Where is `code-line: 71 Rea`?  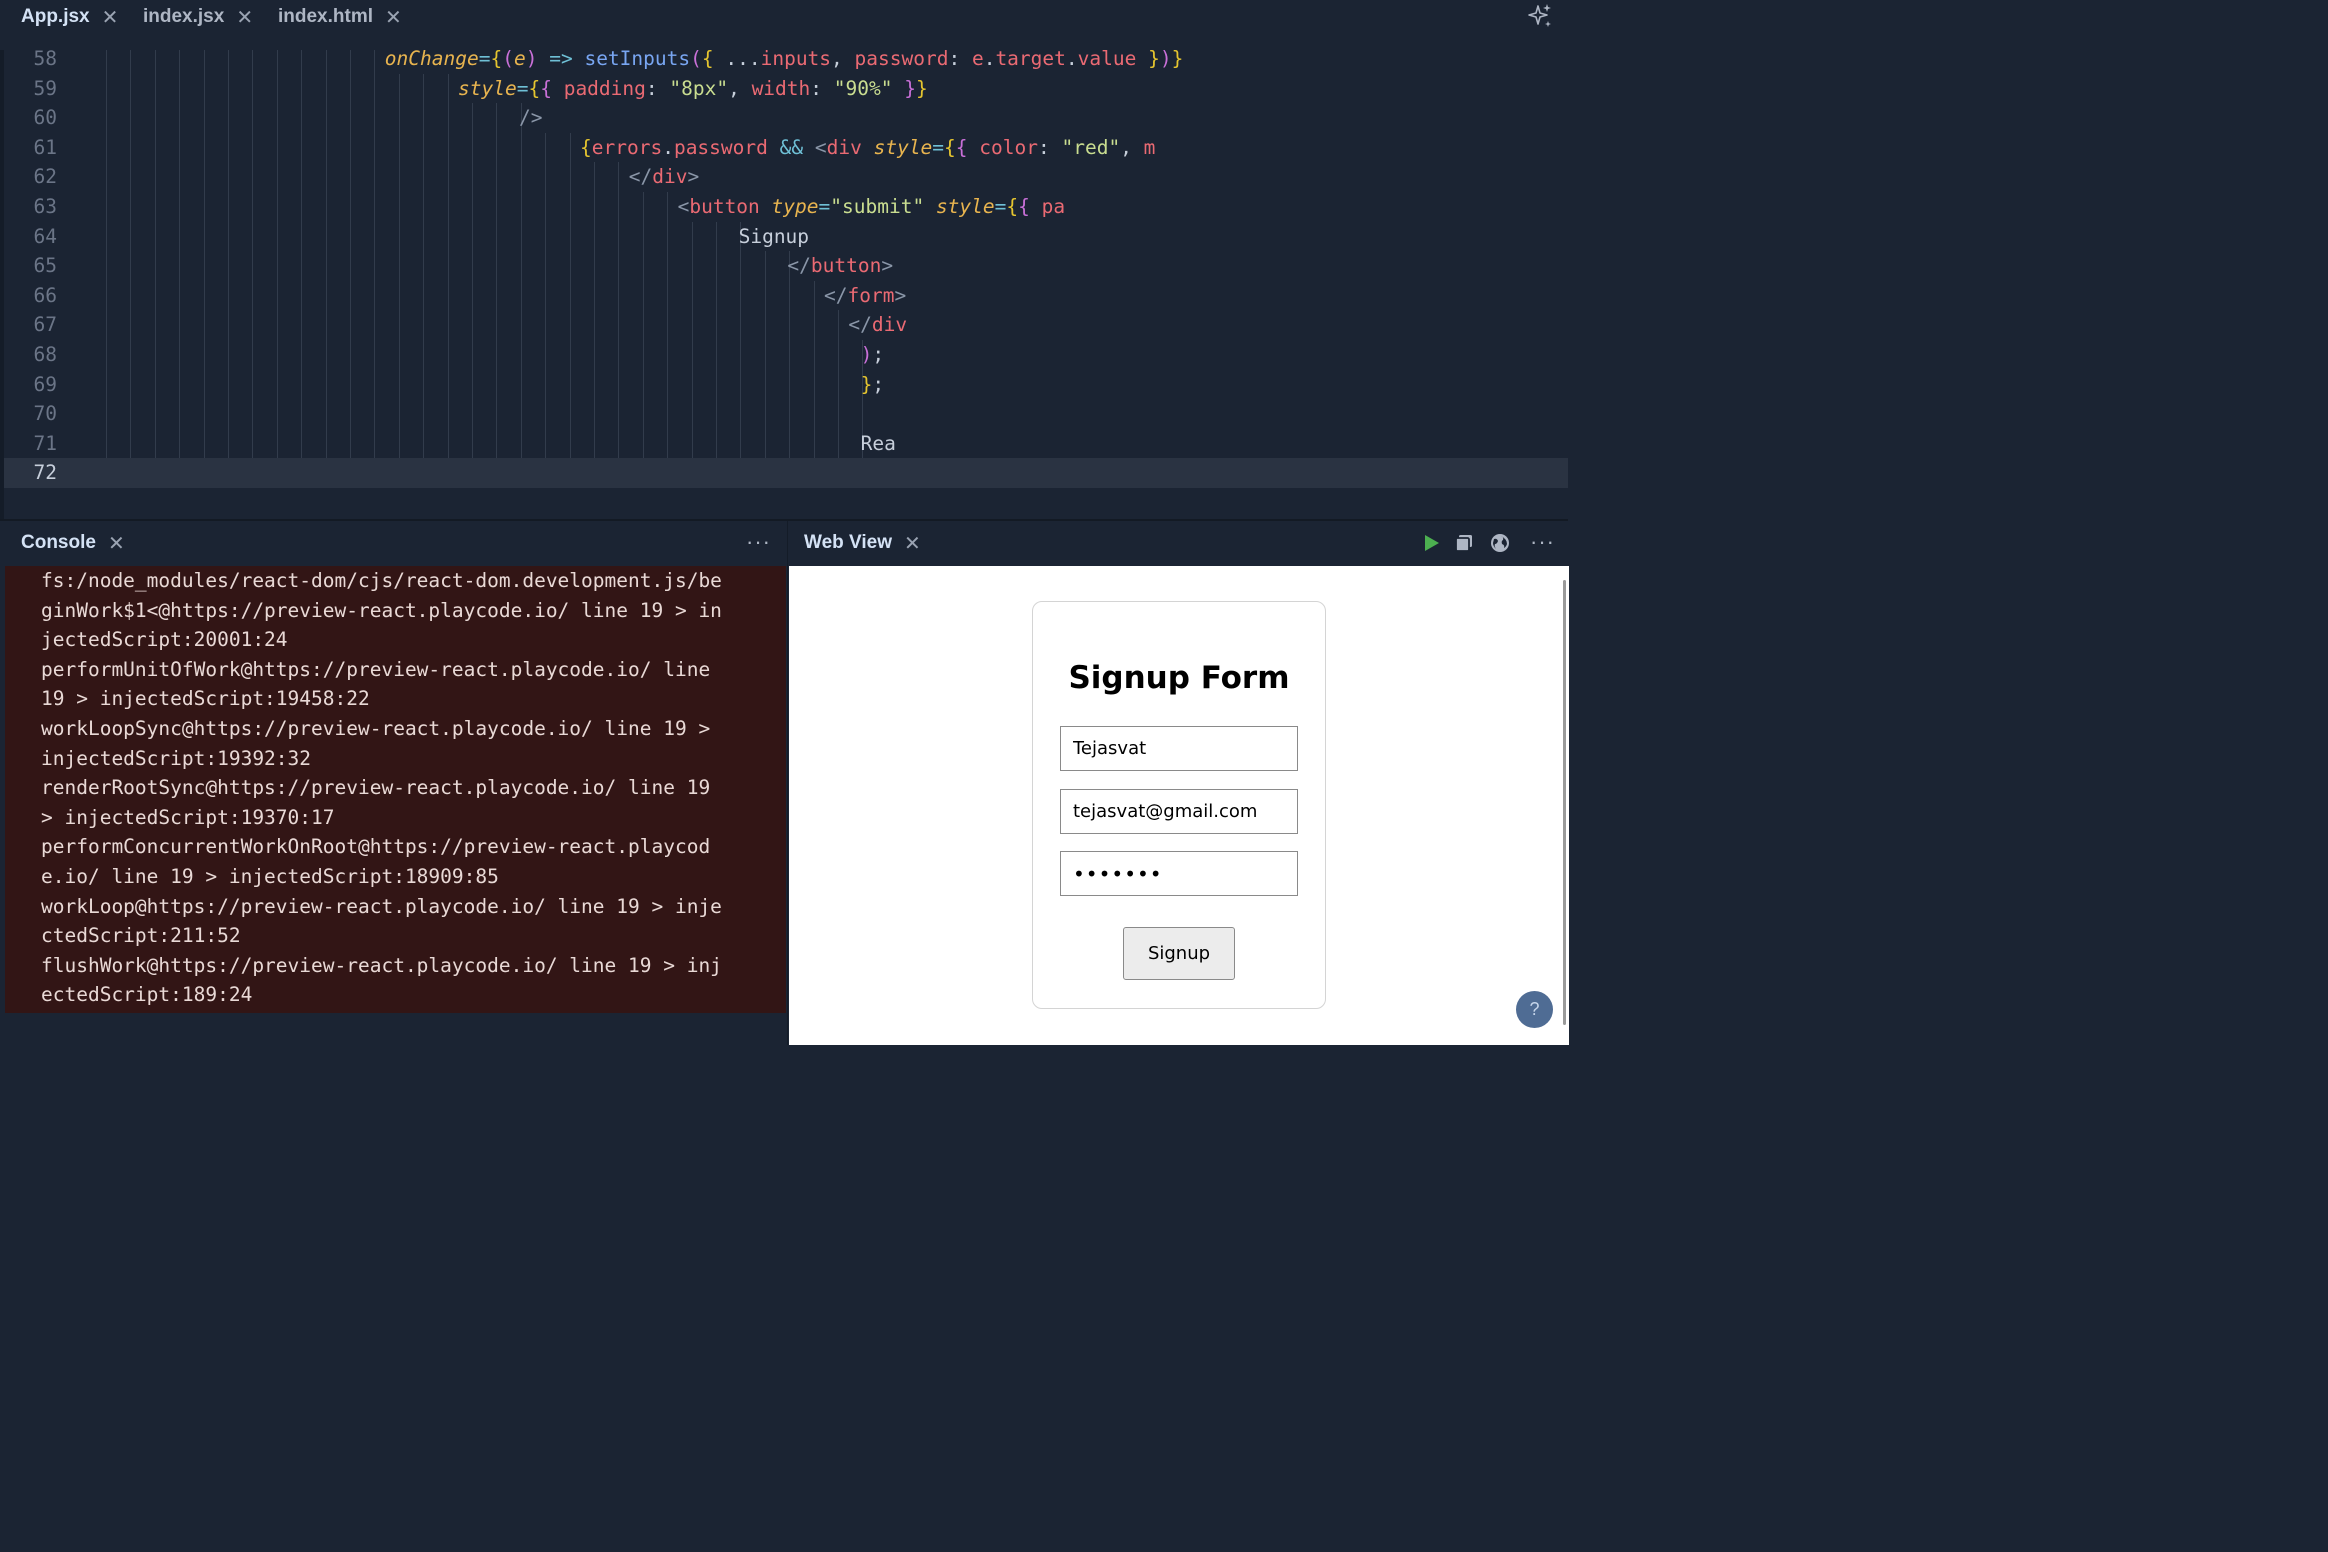 code-line: 71 Rea is located at coordinates (786, 443).